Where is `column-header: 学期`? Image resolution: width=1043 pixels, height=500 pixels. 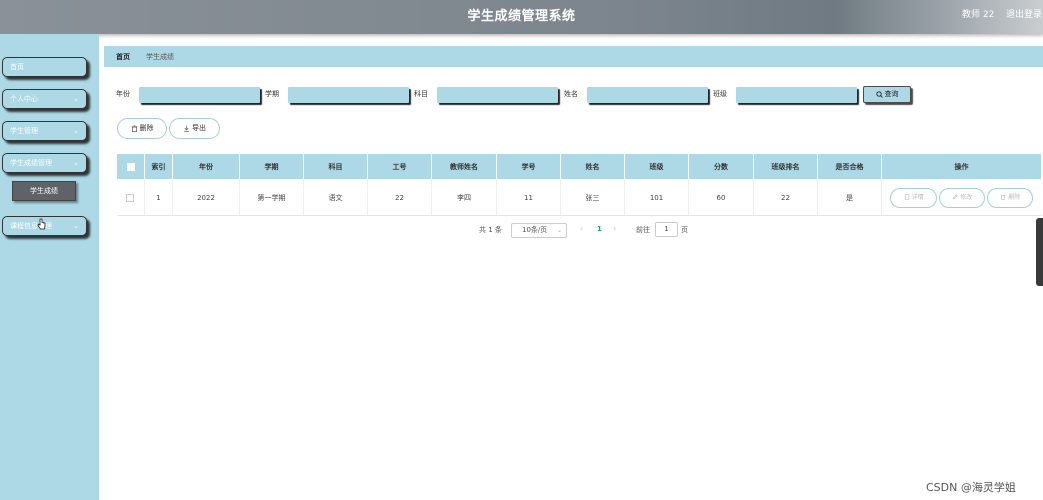 column-header: 学期 is located at coordinates (271, 166).